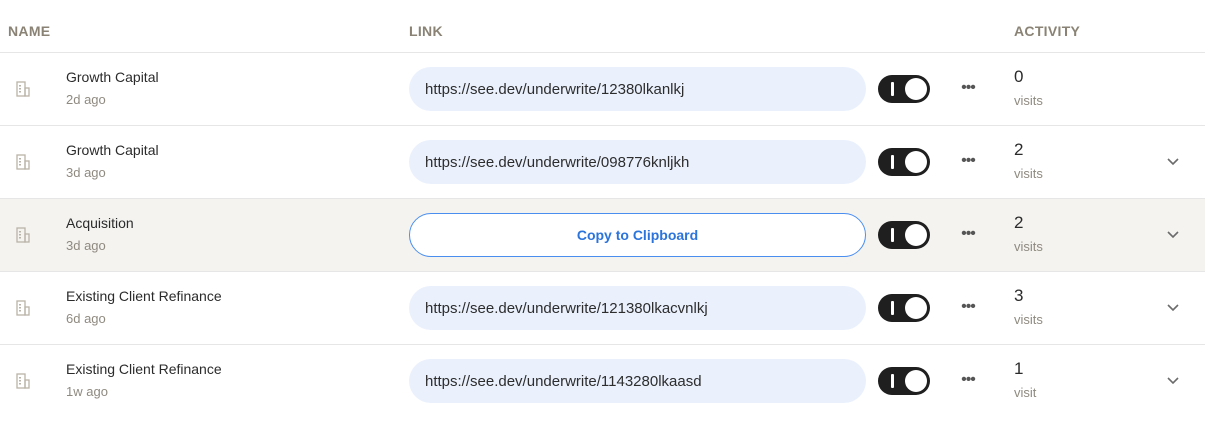 Image resolution: width=1219 pixels, height=433 pixels. Describe the element at coordinates (1025, 392) in the screenshot. I see `visit-unit: visit` at that location.